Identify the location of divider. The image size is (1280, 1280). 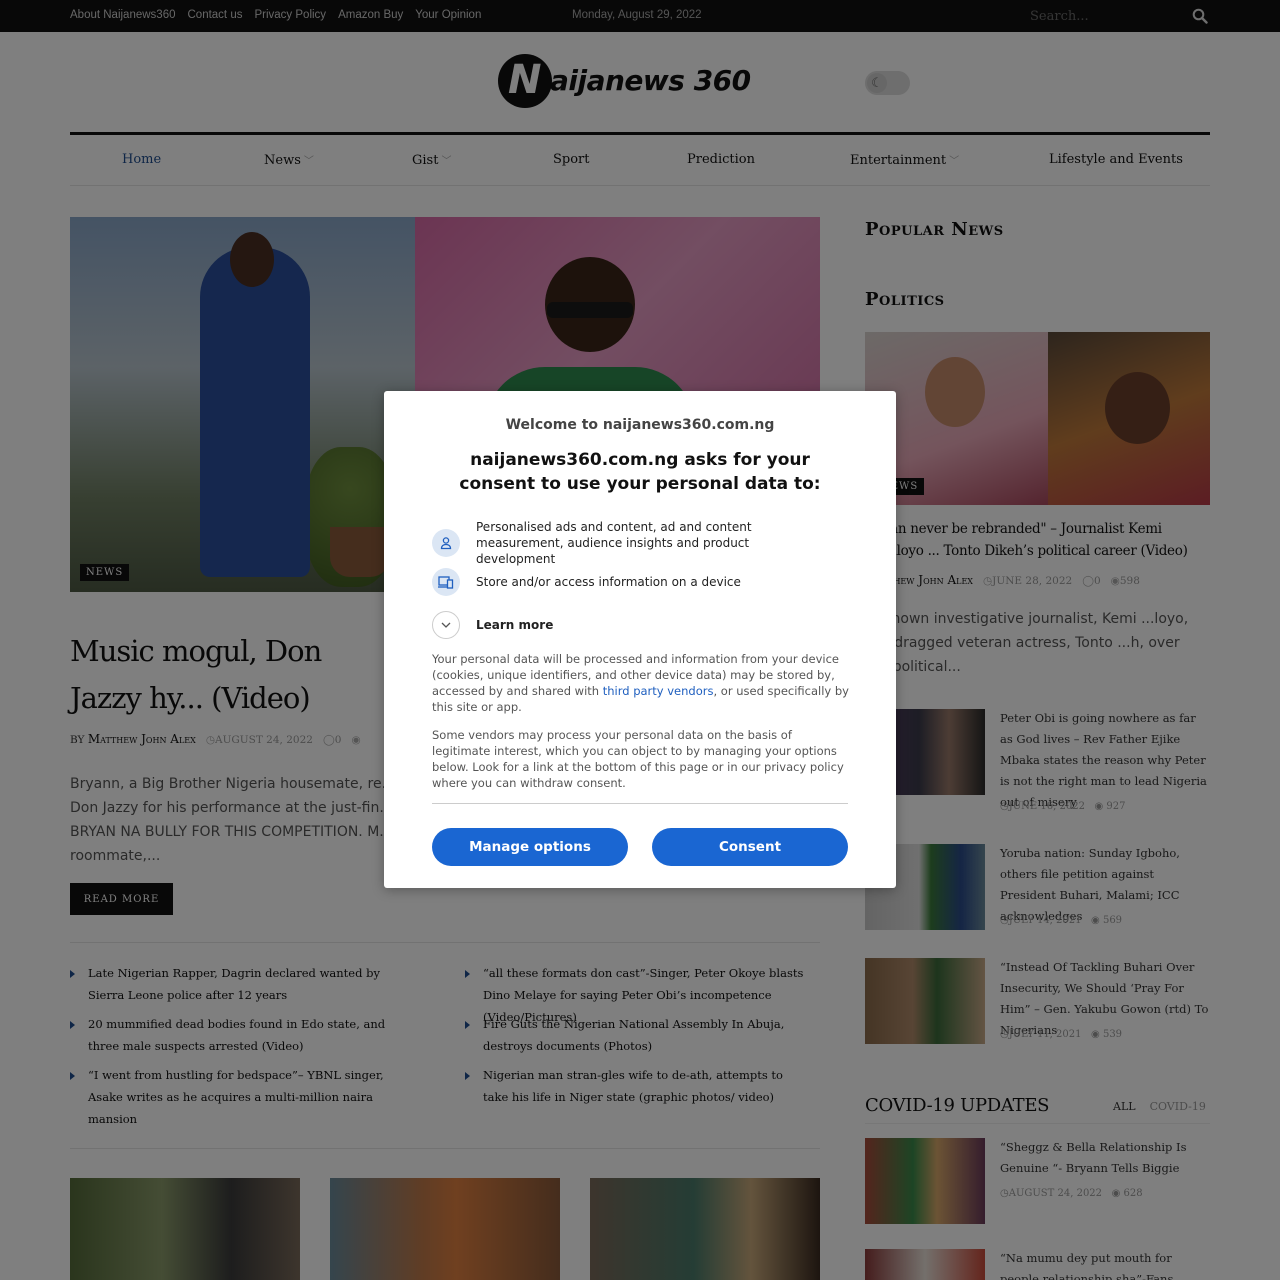
(640, 803).